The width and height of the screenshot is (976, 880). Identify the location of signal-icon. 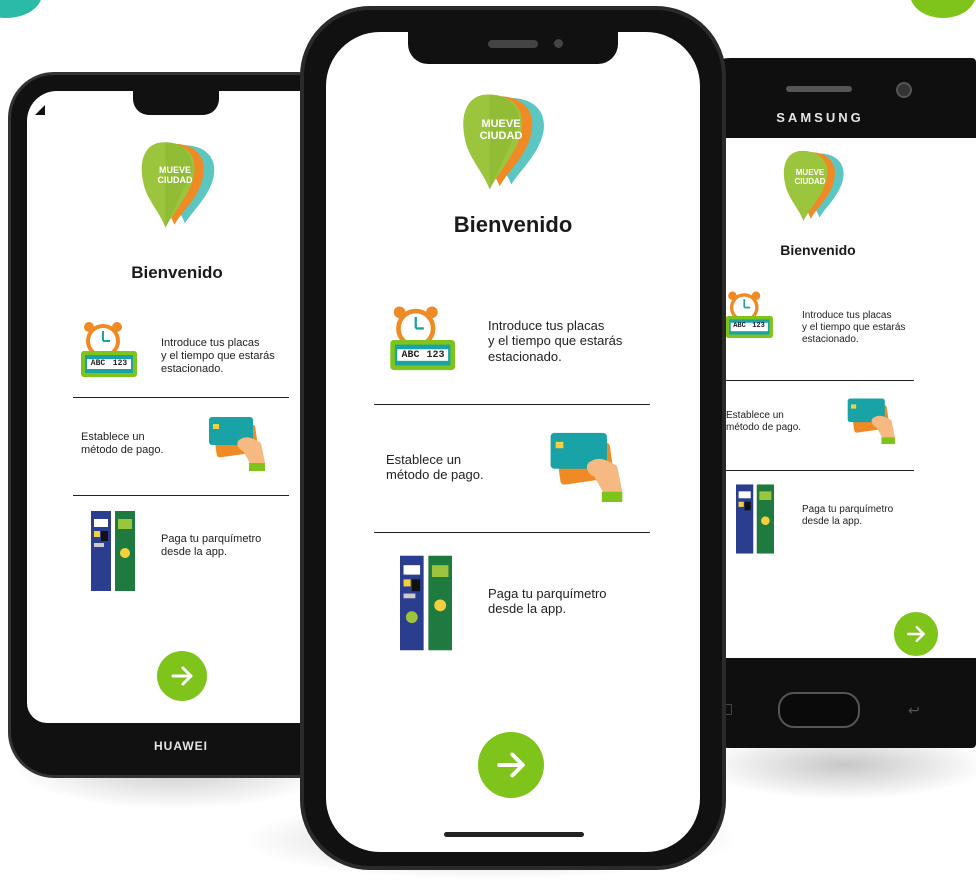
(40, 110).